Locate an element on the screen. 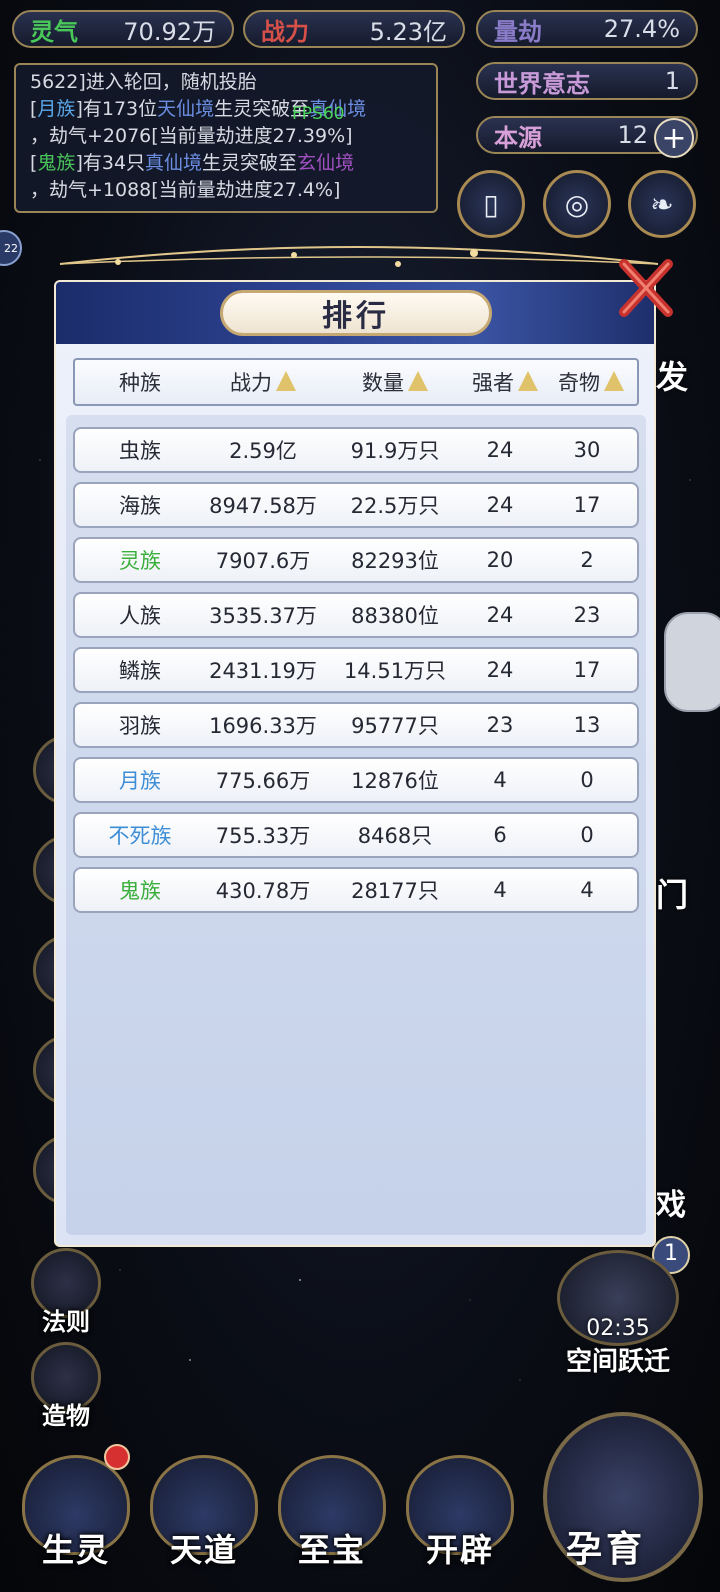 The width and height of the screenshot is (720, 1592). table-row: 人族 3535.37万 88380位 24 23 is located at coordinates (356, 615).